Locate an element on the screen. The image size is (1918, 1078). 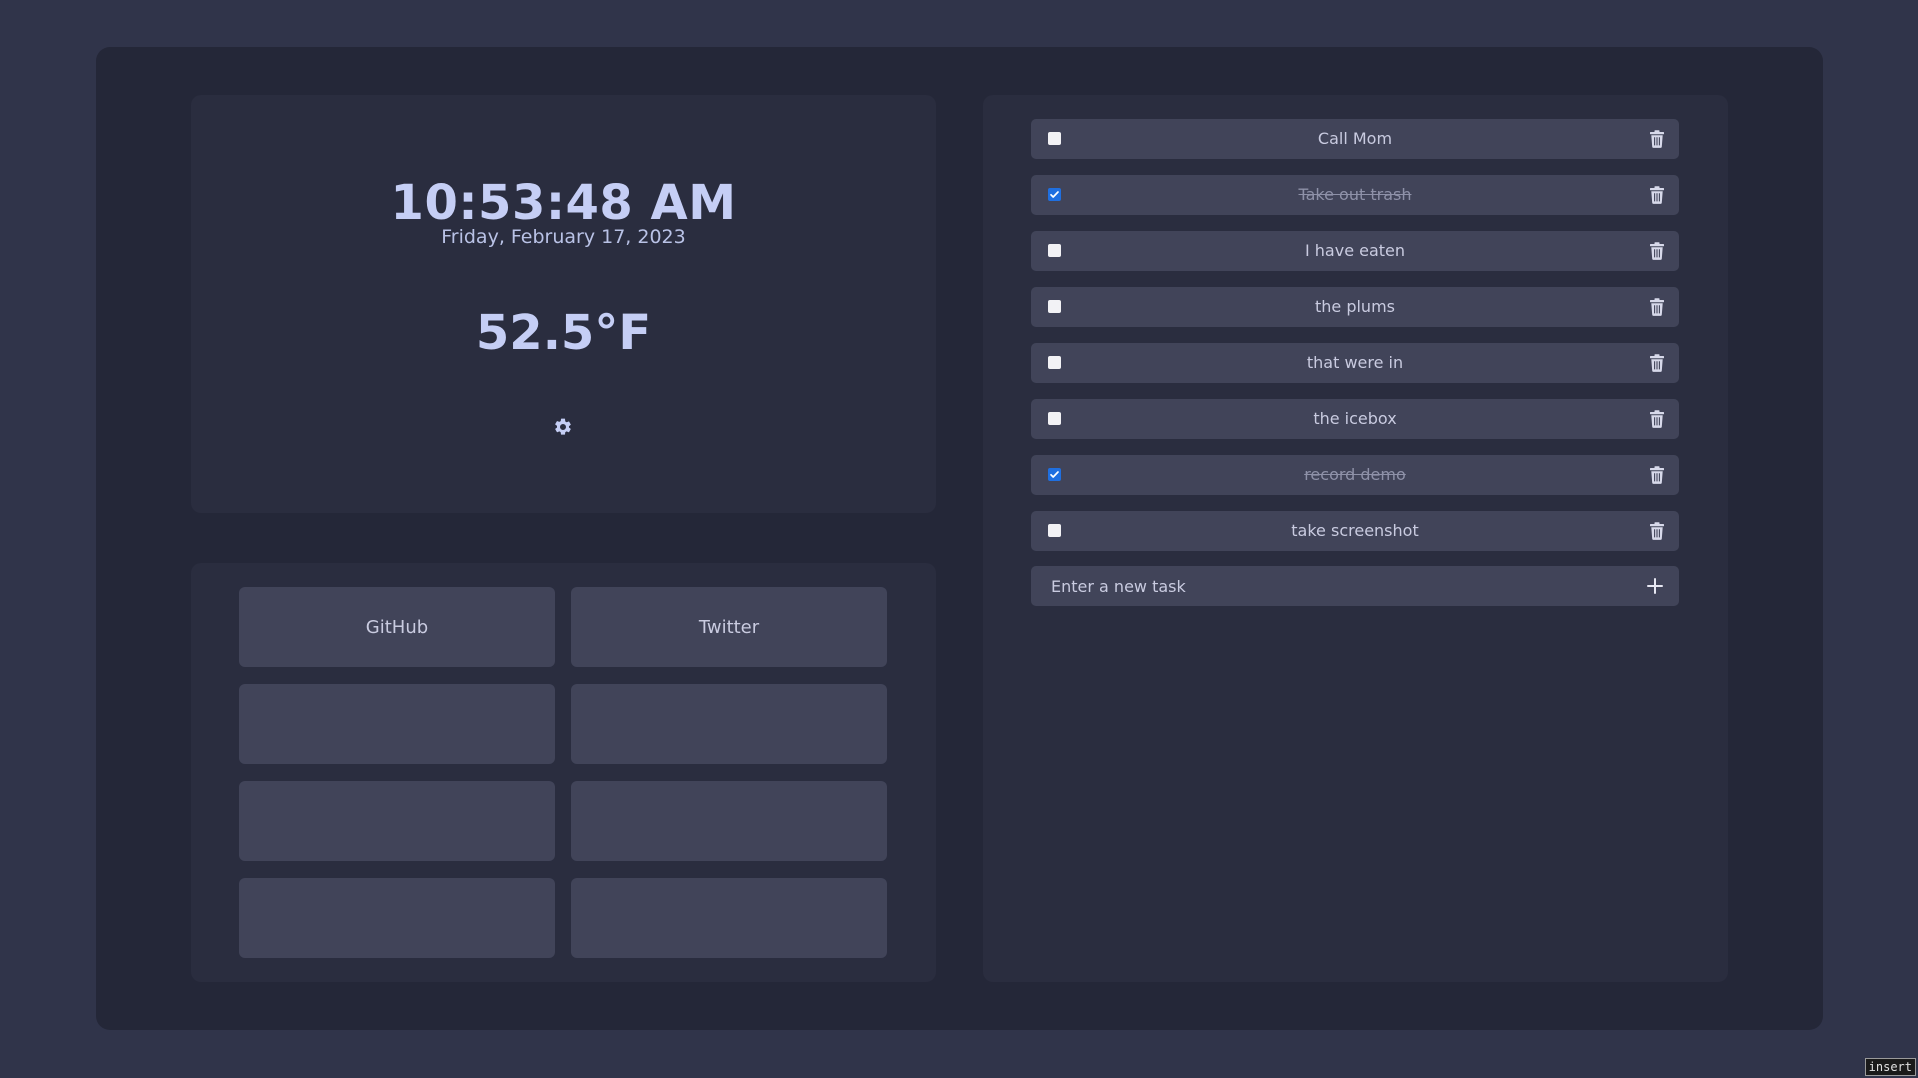
new-task-input is located at coordinates (1321, 586).